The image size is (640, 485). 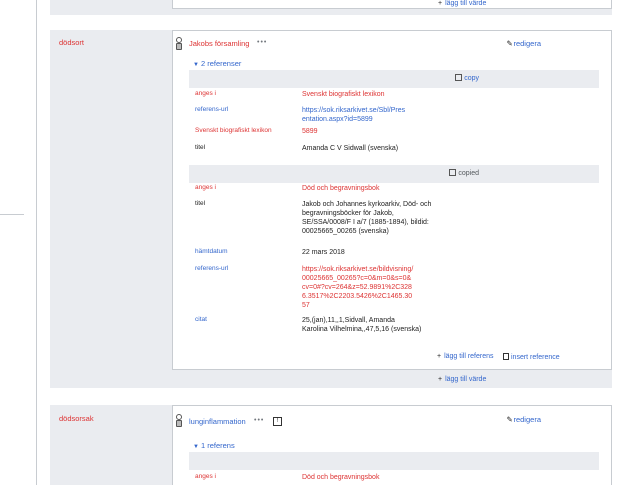 What do you see at coordinates (12, 214) in the screenshot?
I see `left-divider` at bounding box center [12, 214].